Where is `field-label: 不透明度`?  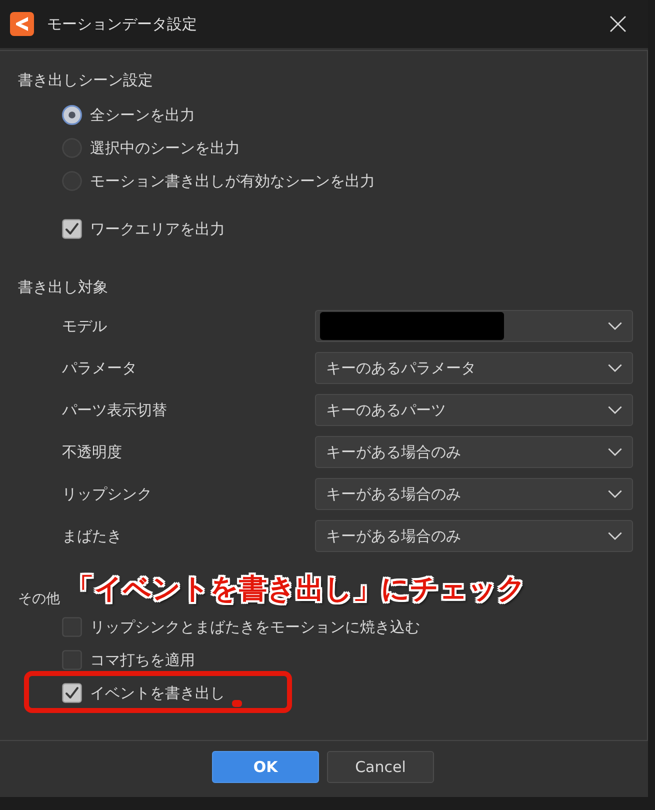 field-label: 不透明度 is located at coordinates (92, 452).